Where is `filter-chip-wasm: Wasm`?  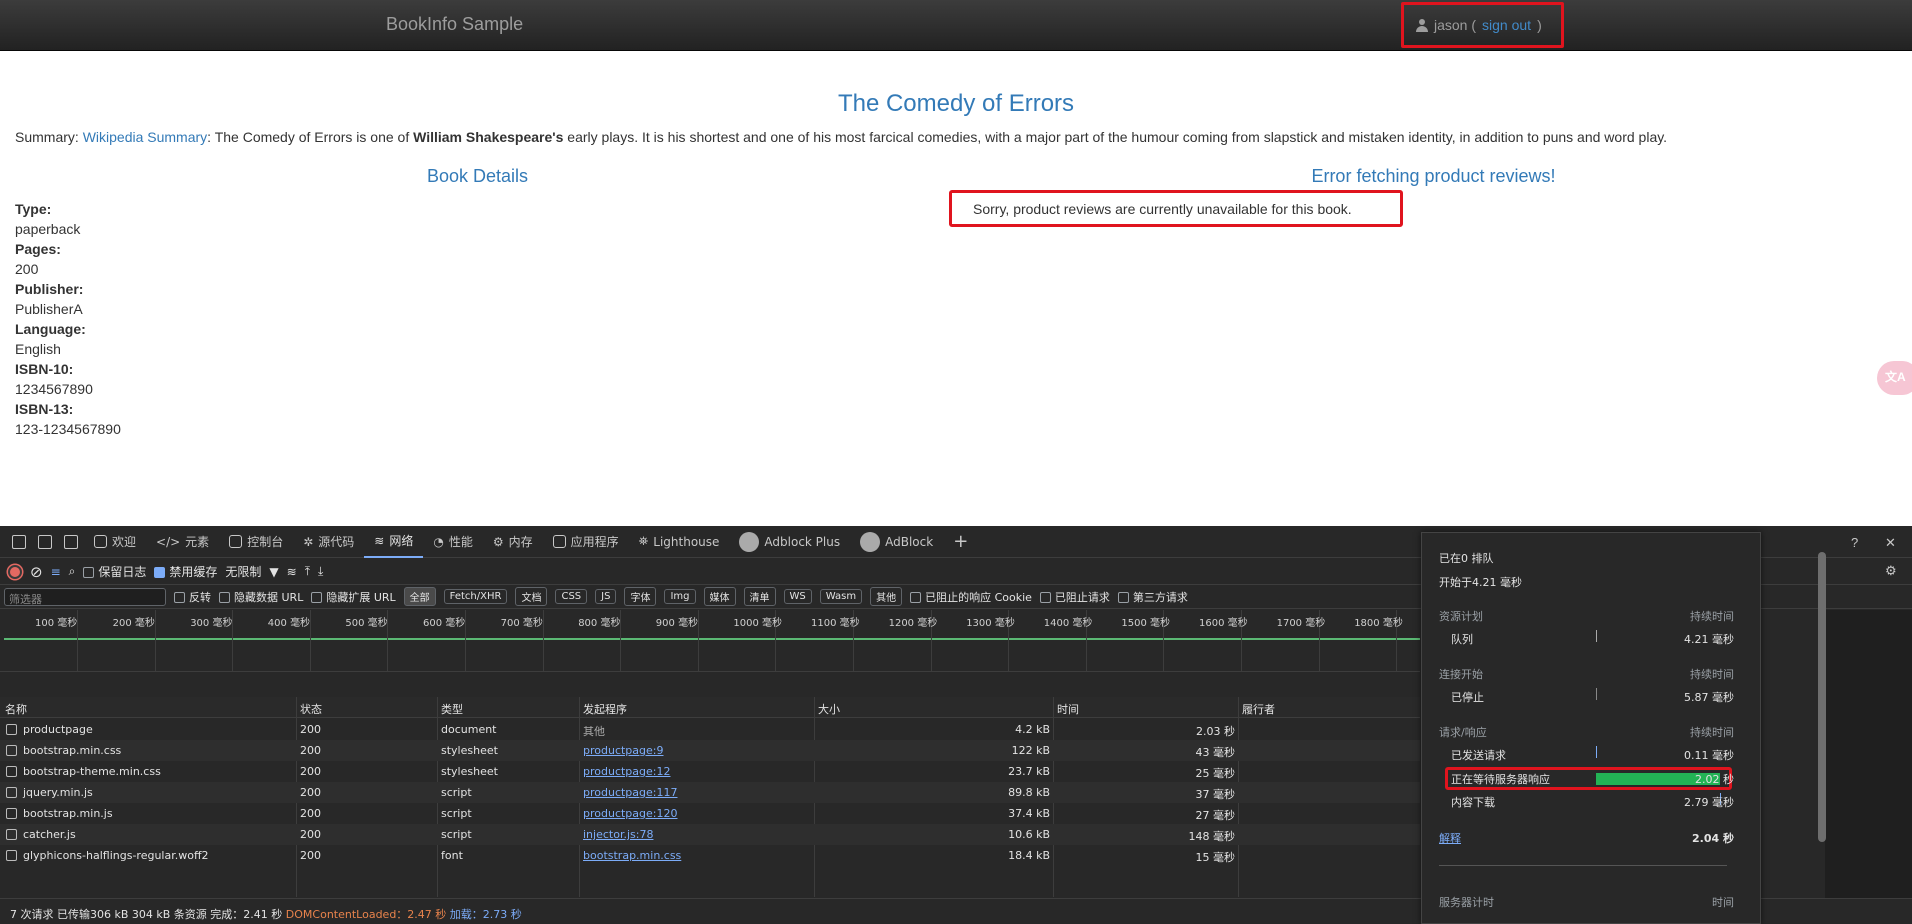 filter-chip-wasm: Wasm is located at coordinates (841, 596).